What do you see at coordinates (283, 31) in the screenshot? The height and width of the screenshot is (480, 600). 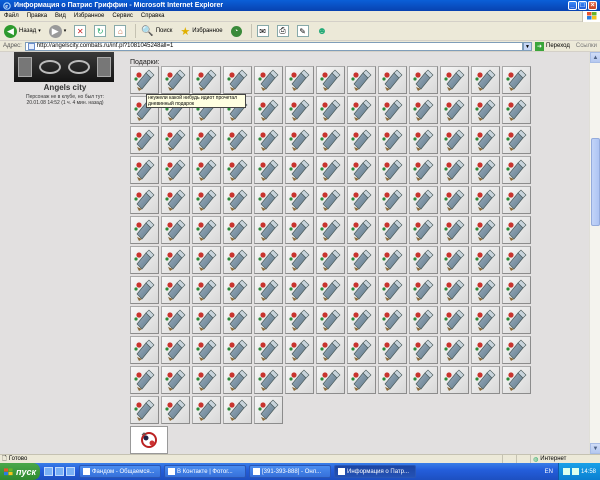 I see `print-button: ⎙` at bounding box center [283, 31].